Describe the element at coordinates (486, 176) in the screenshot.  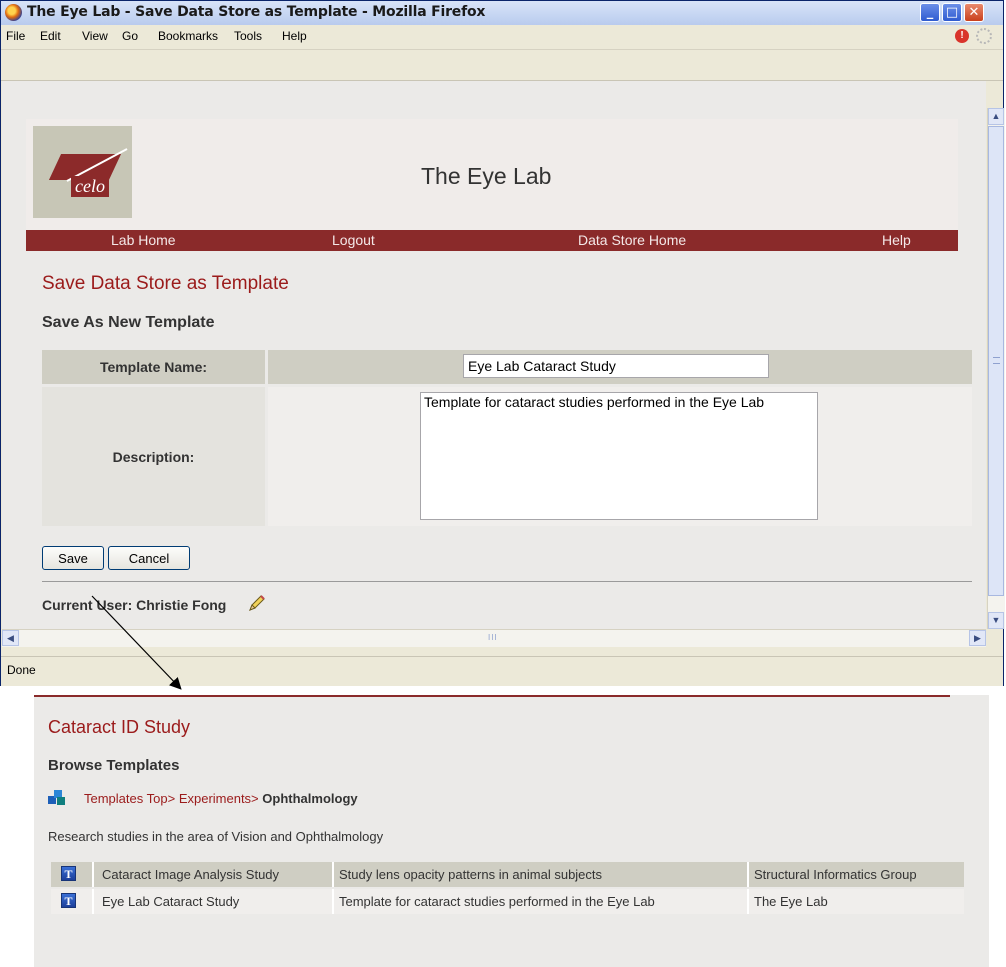
I see `site-title: The Eye Lab` at that location.